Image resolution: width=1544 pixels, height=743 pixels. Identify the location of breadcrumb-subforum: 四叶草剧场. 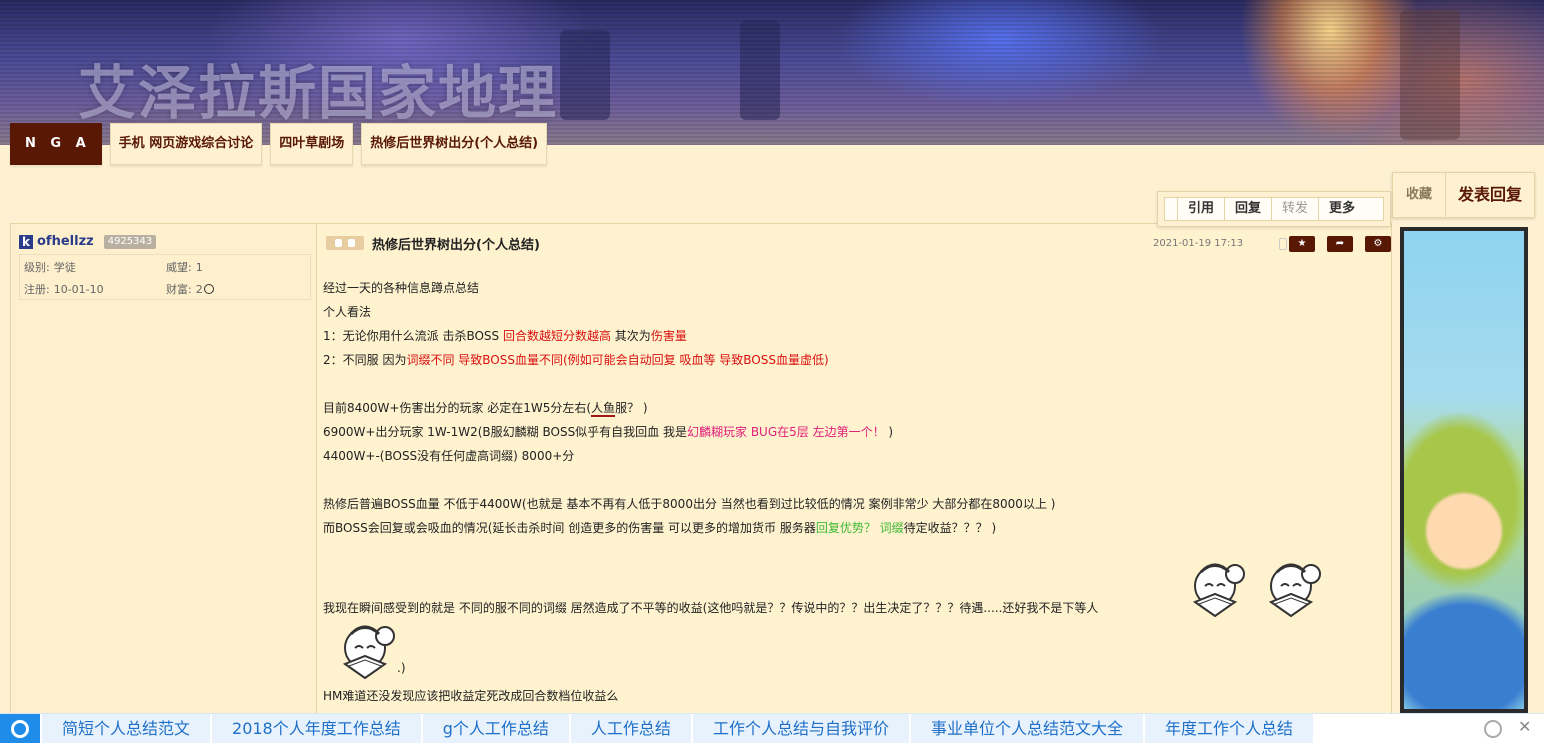
(312, 144).